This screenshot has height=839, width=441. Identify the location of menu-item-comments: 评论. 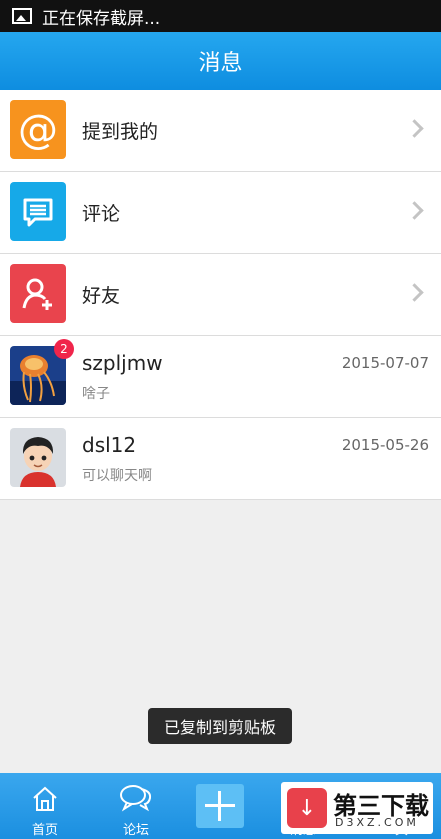
(220, 213).